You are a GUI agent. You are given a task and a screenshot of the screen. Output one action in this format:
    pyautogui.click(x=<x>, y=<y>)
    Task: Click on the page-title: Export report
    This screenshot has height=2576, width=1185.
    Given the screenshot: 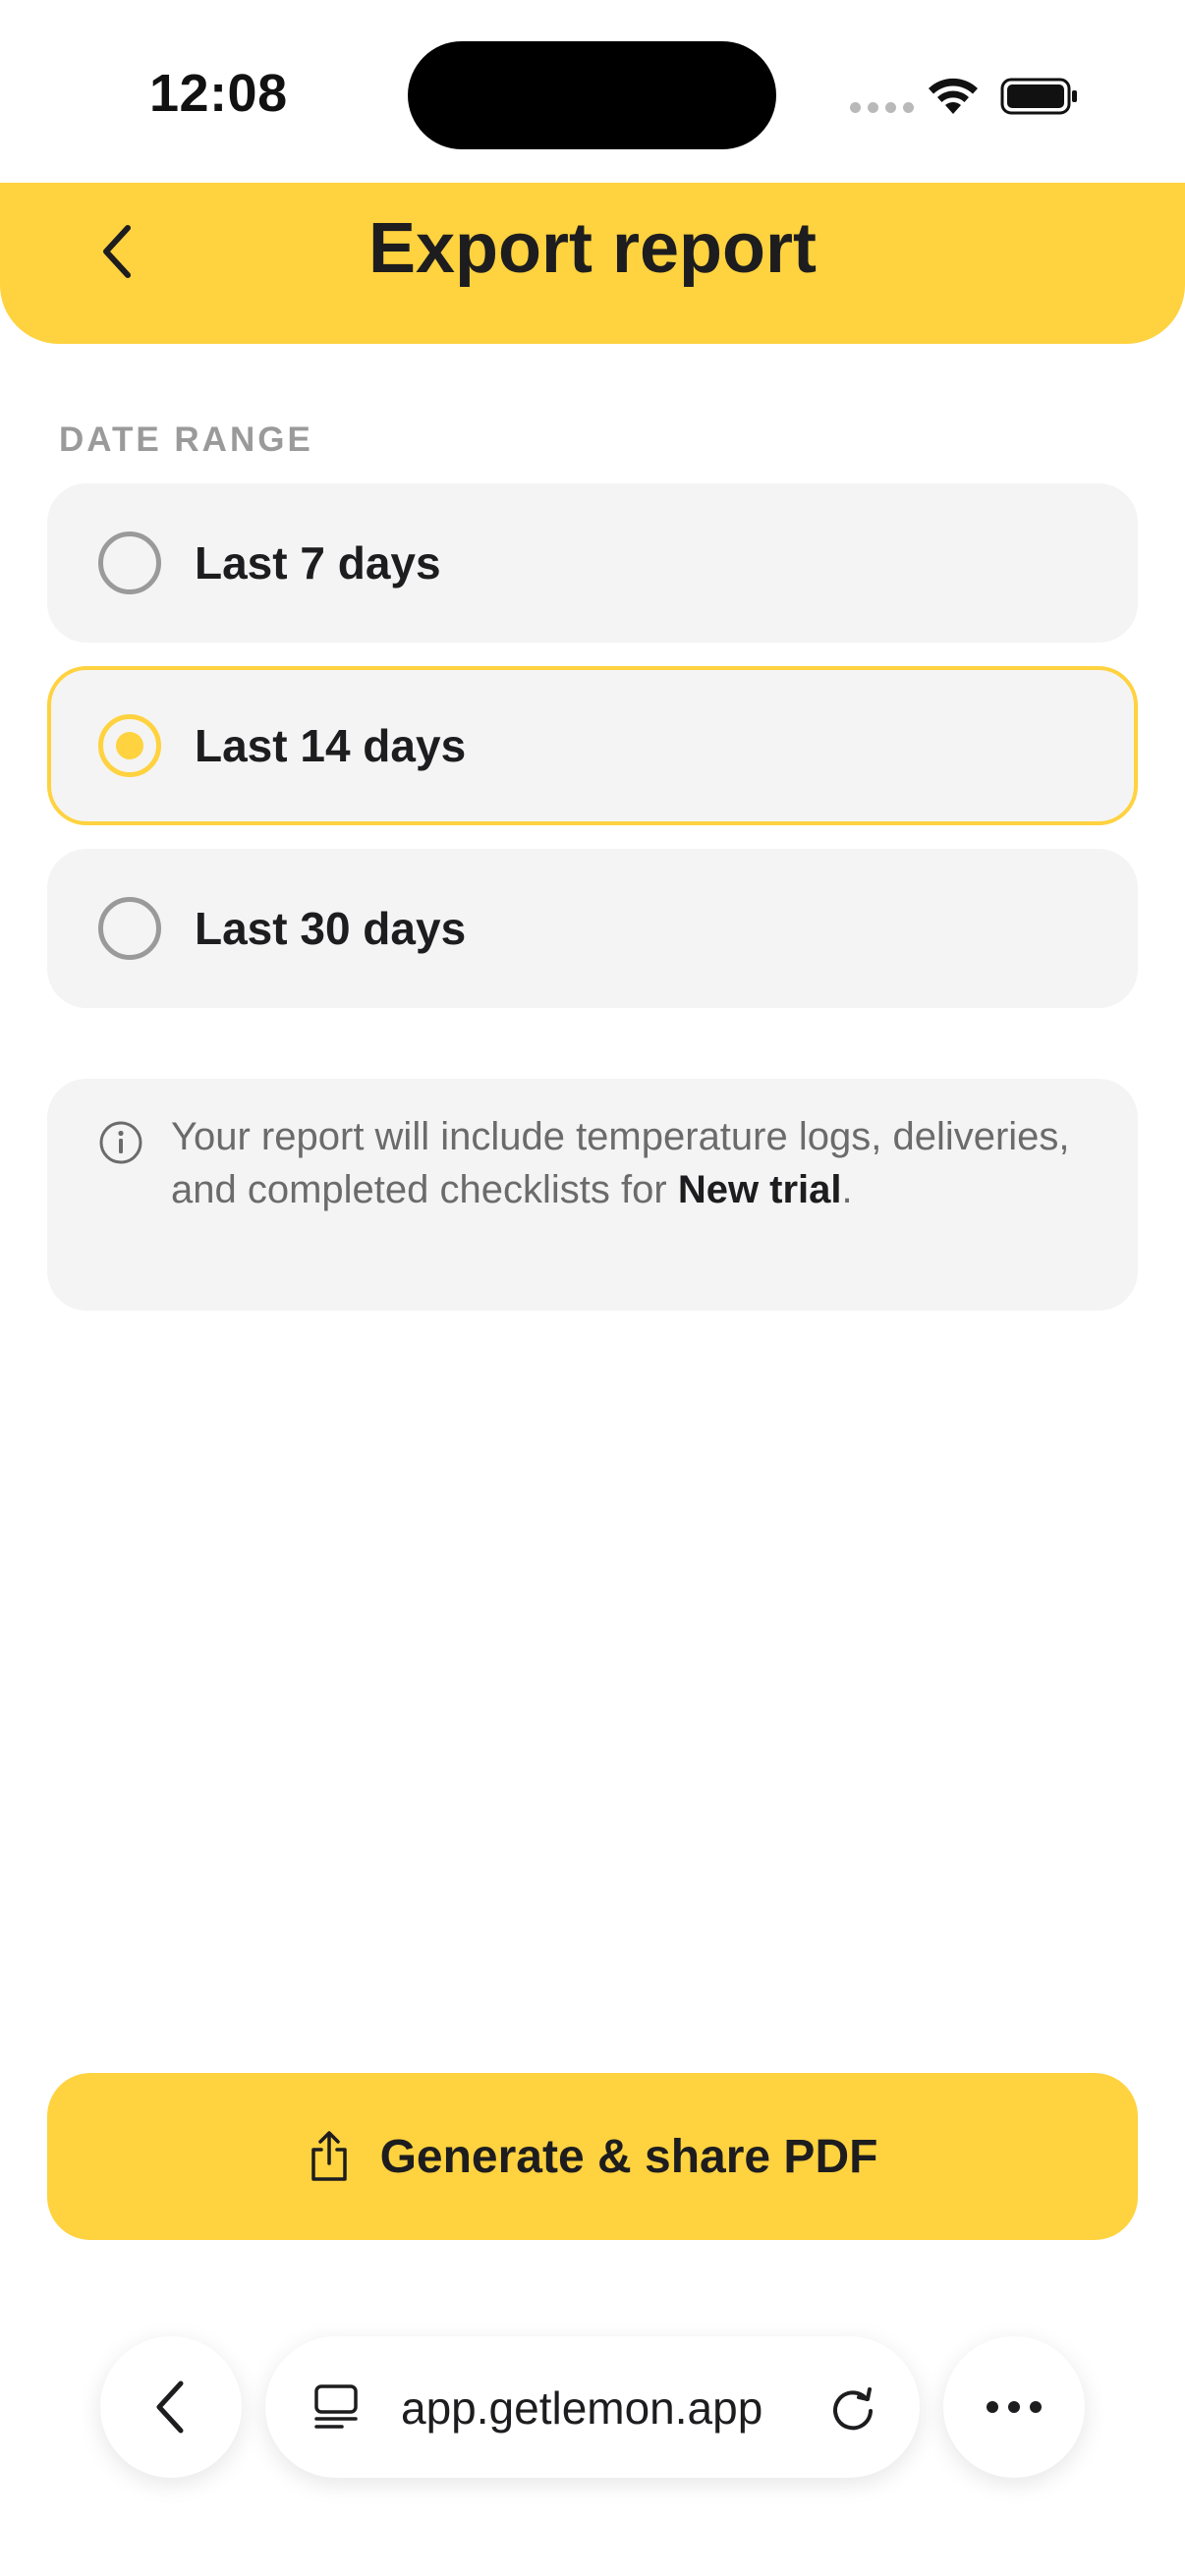 What is the action you would take?
    pyautogui.click(x=592, y=248)
    